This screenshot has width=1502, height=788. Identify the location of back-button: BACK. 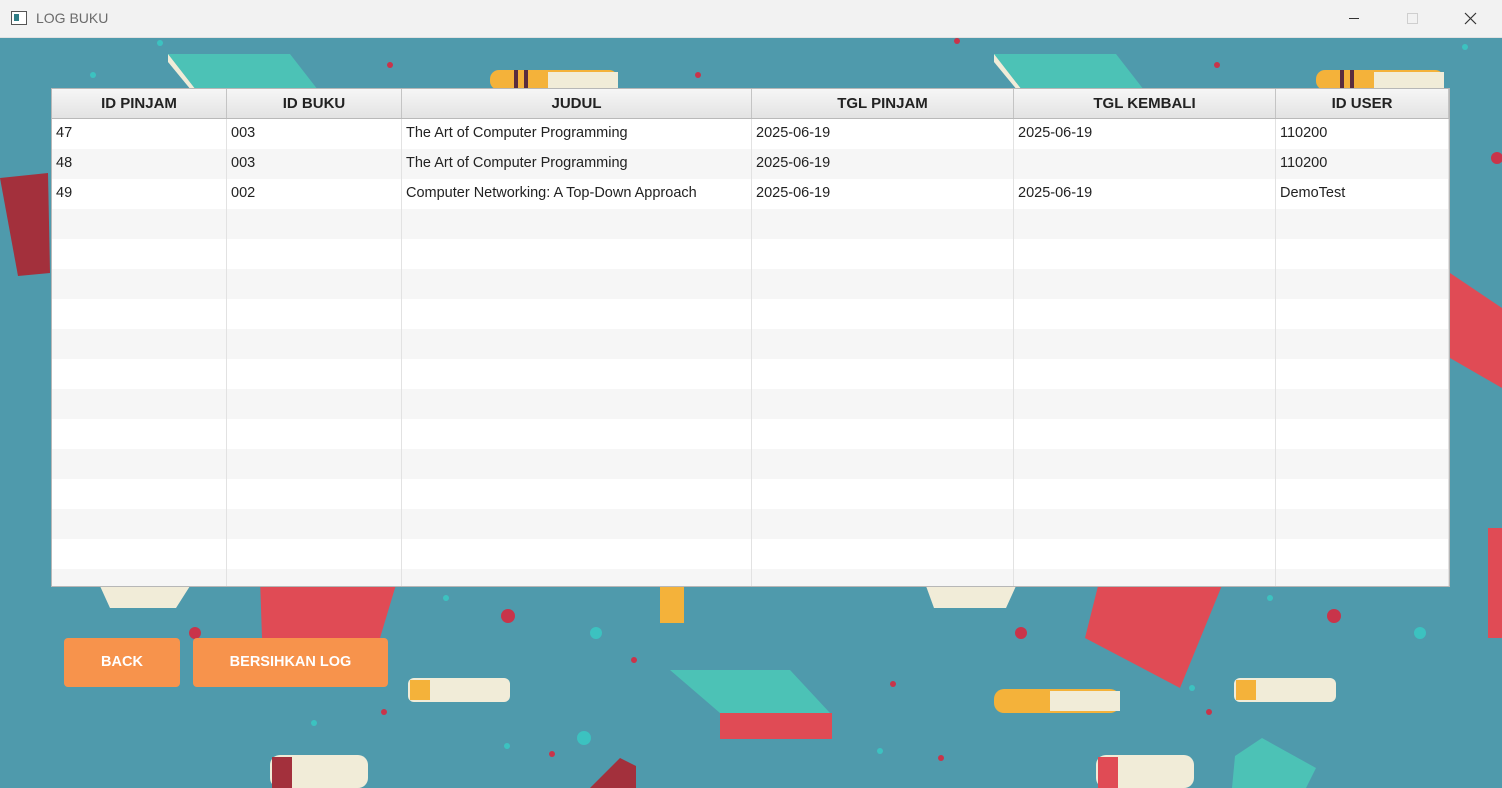
(122, 662).